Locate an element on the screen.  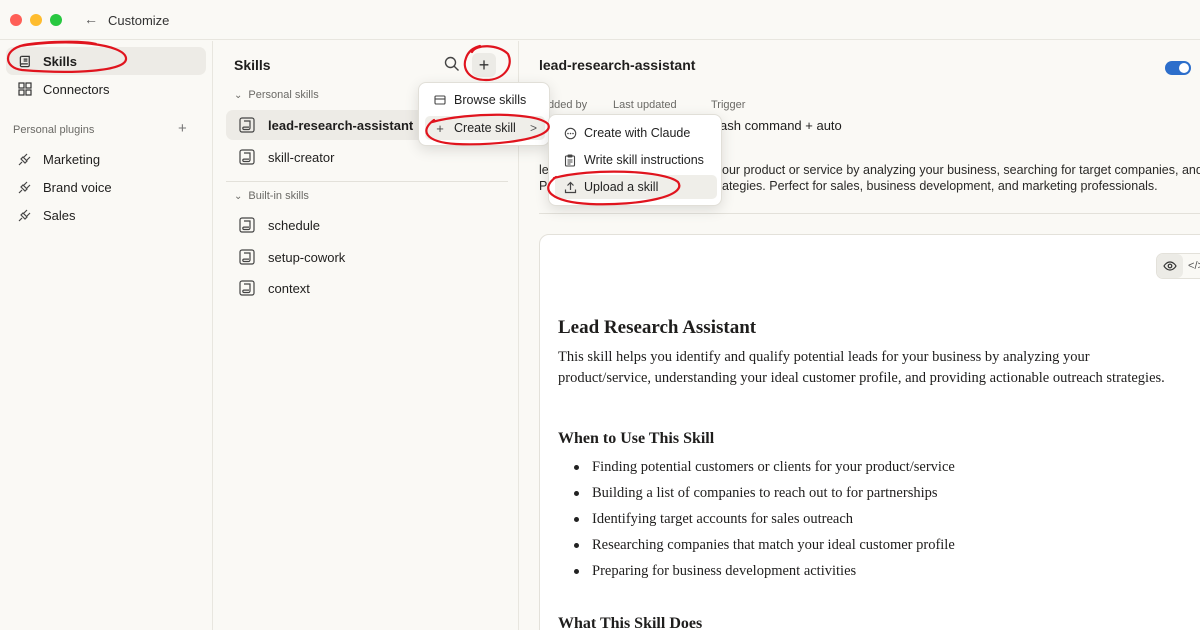
description-line-start: P is located at coordinates (543, 186).